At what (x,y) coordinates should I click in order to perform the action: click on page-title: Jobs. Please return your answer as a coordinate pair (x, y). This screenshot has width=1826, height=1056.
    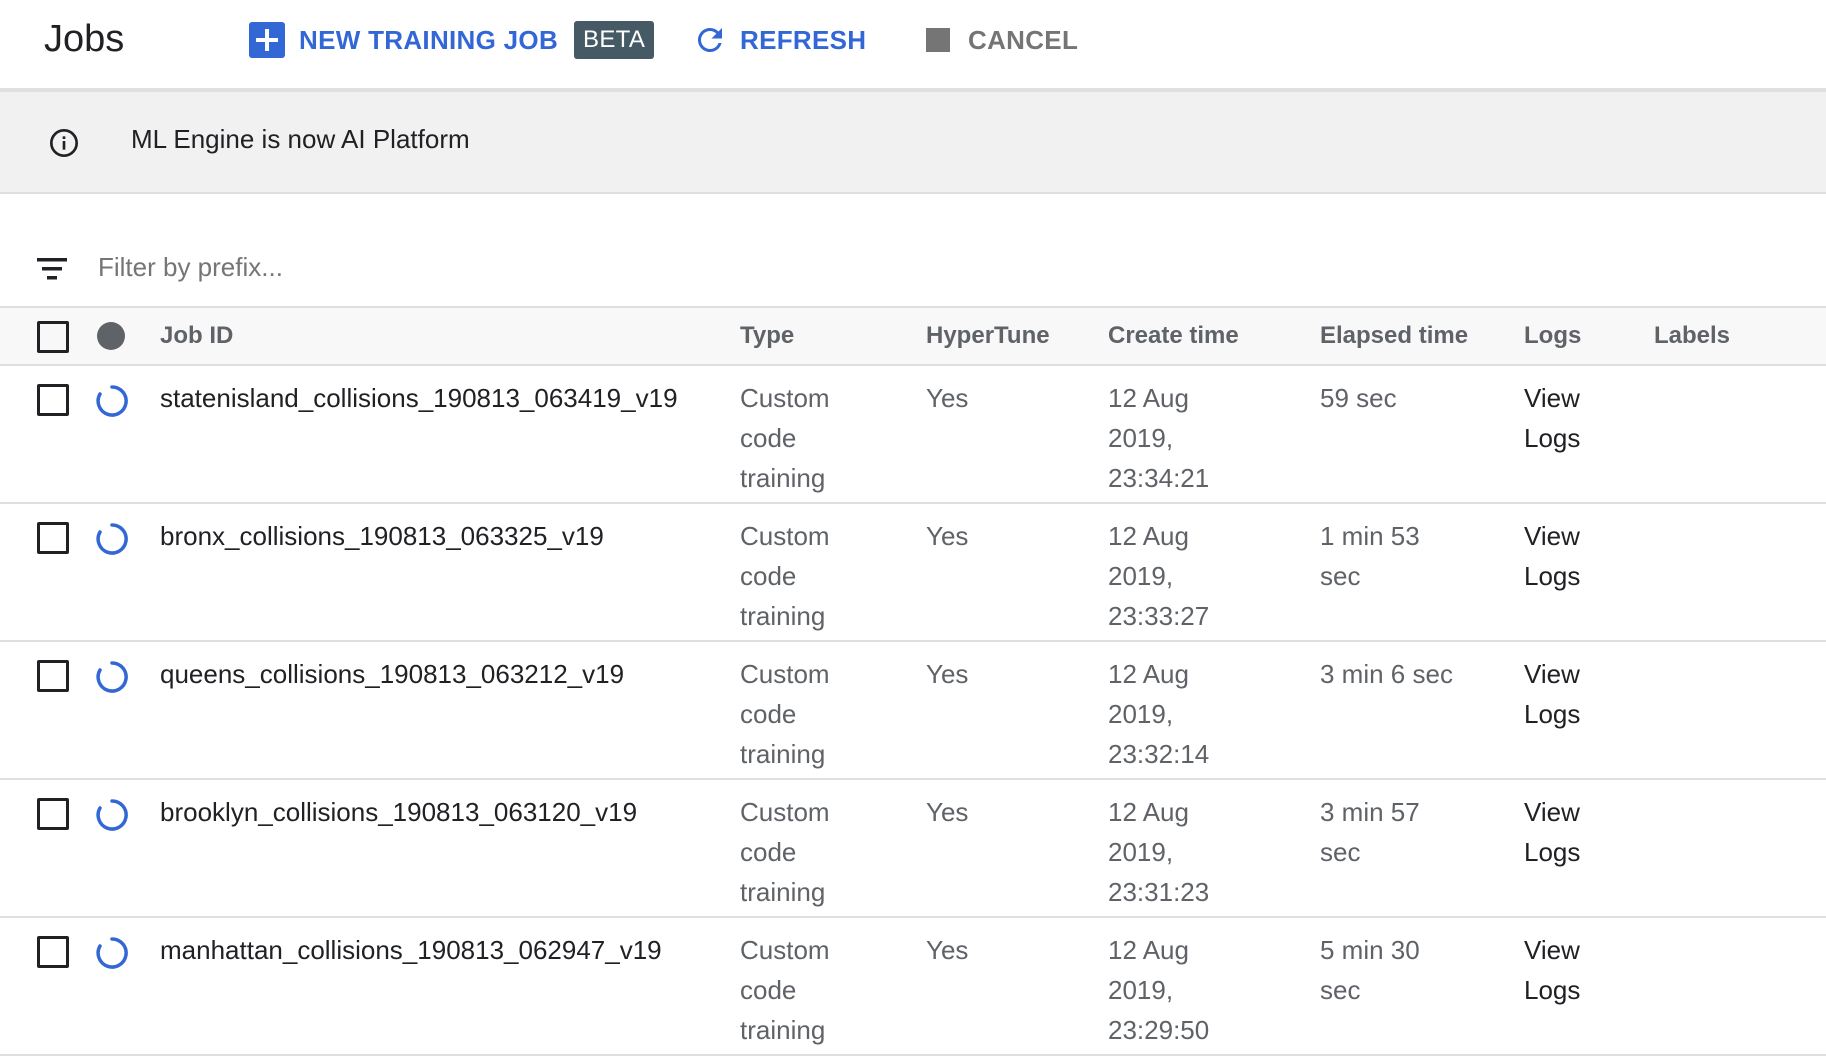
    Looking at the image, I should click on (84, 39).